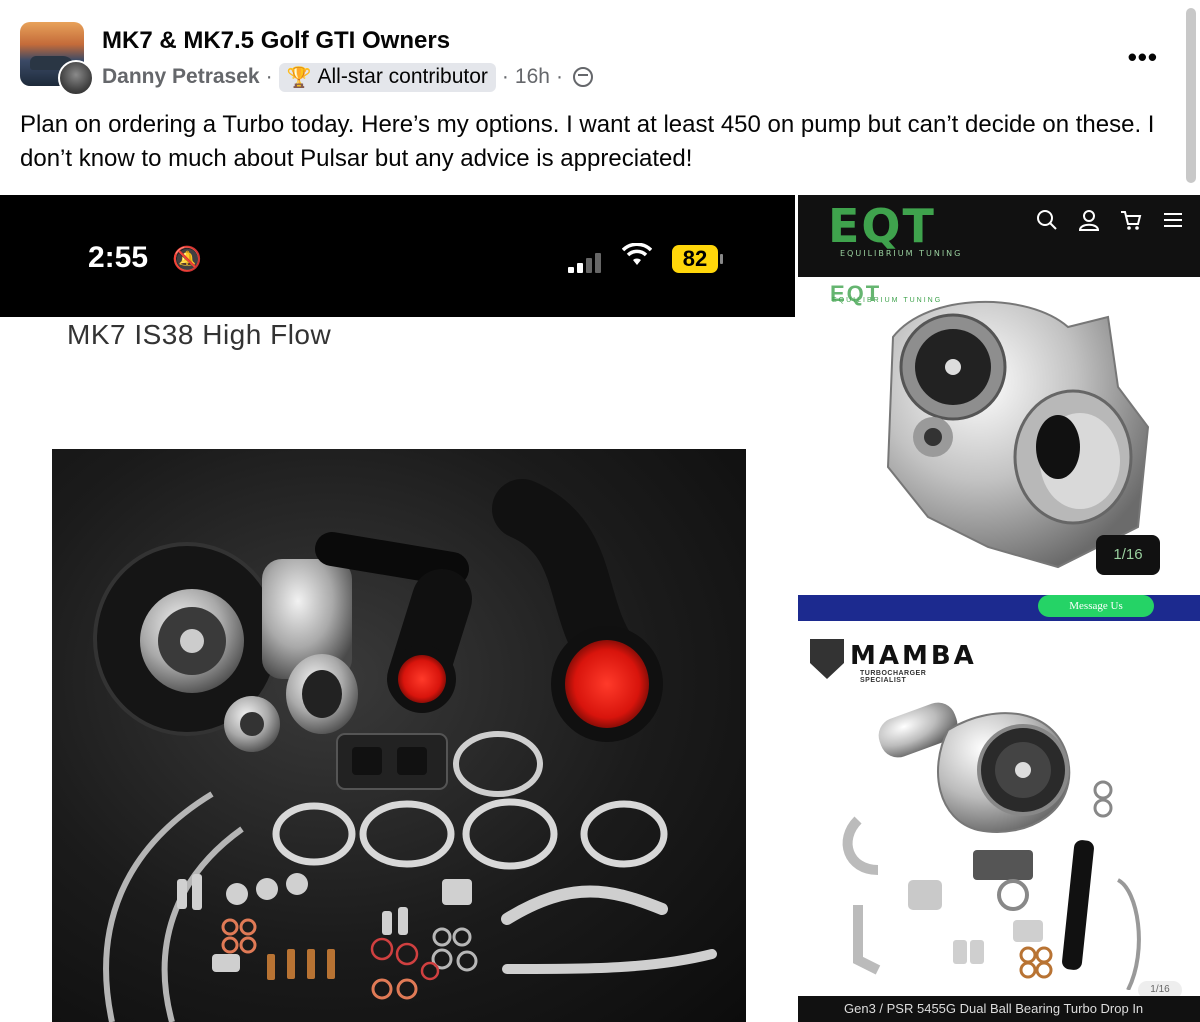 This screenshot has width=1200, height=1022. Describe the element at coordinates (1110, 223) in the screenshot. I see `eqt-nav-icons` at that location.